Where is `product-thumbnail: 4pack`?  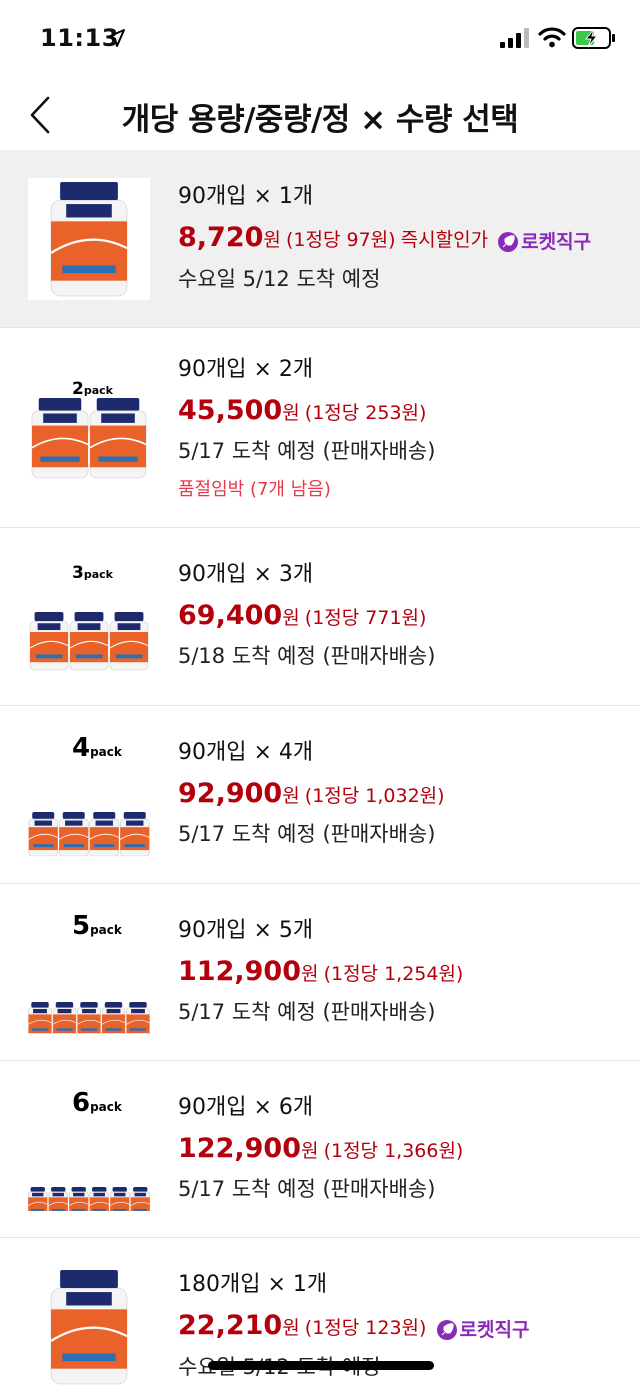 product-thumbnail: 4pack is located at coordinates (89, 795).